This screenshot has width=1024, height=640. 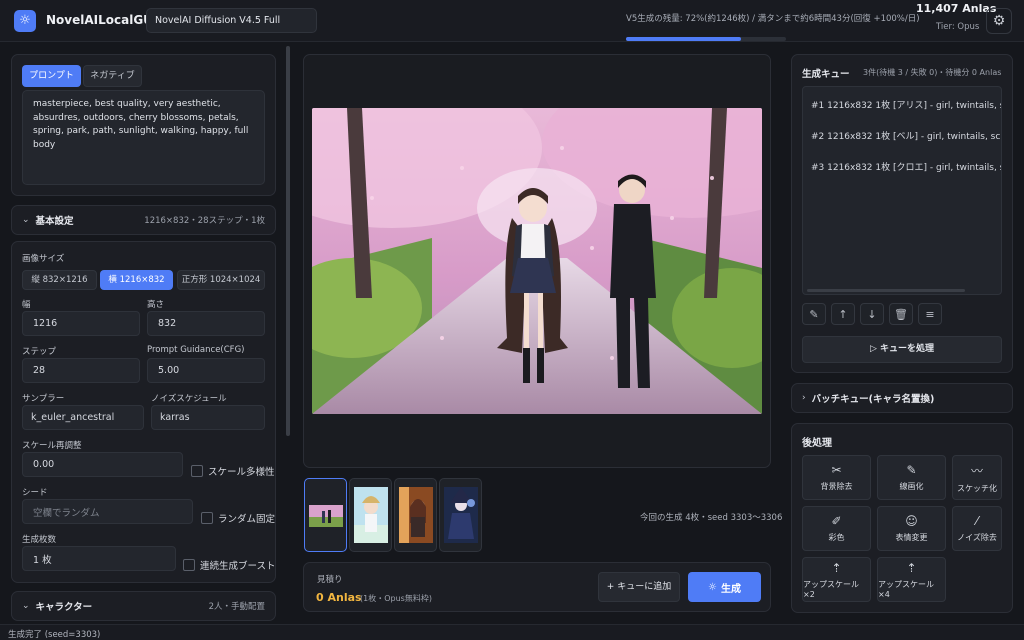 What do you see at coordinates (639, 587) in the screenshot?
I see `add-queue-button: + キューに追加` at bounding box center [639, 587].